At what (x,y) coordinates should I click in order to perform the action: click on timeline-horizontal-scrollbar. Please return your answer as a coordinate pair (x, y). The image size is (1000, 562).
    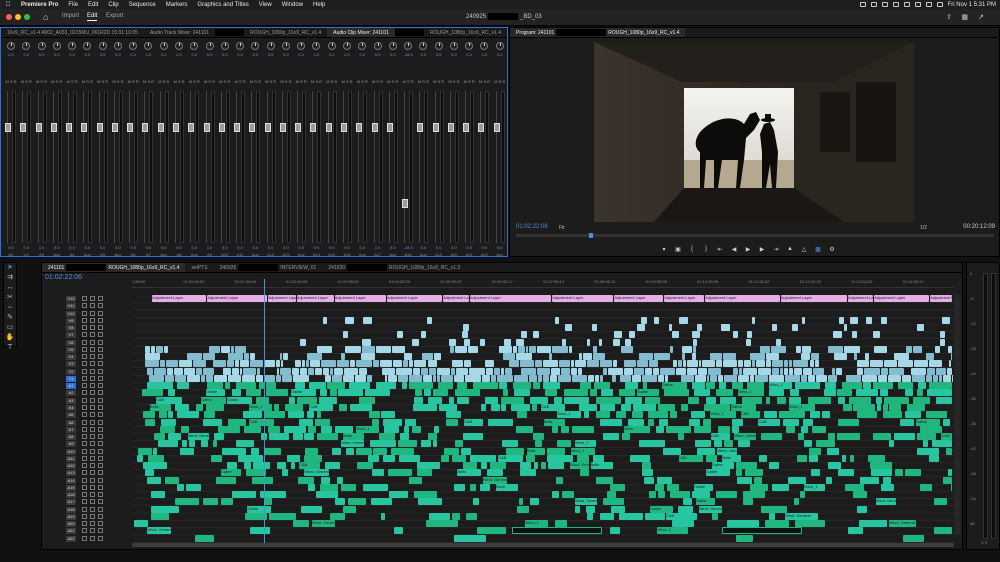
    Looking at the image, I should click on (543, 545).